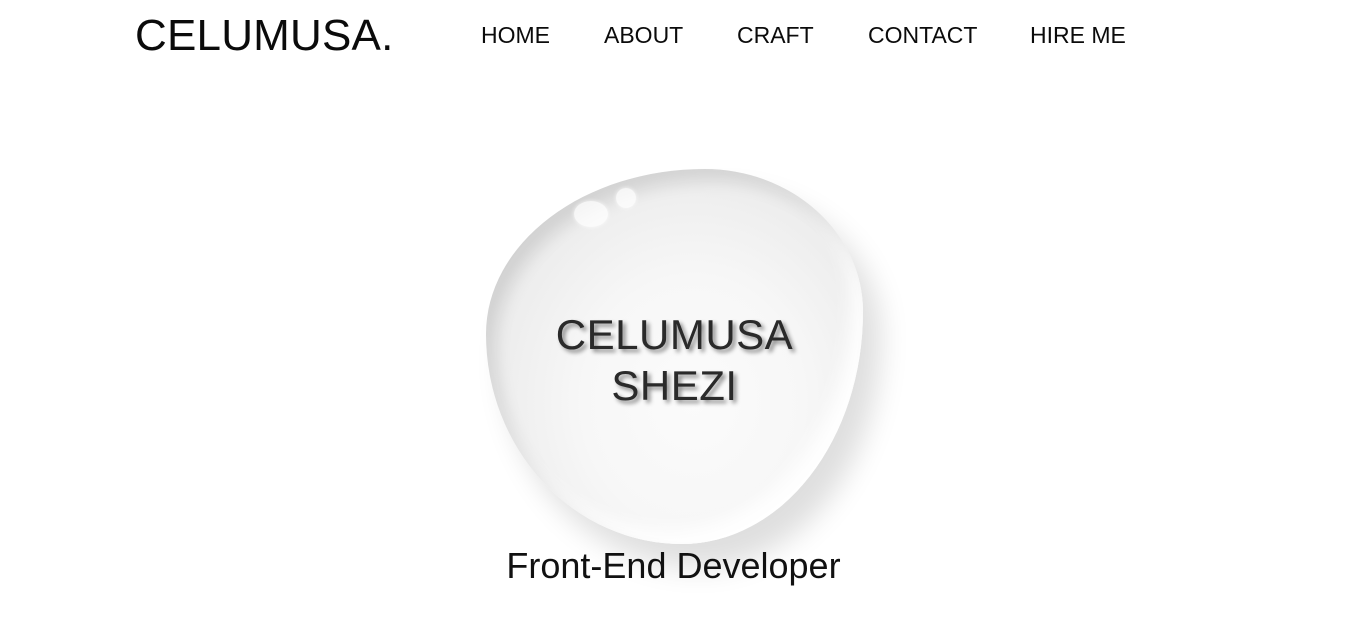  Describe the element at coordinates (673, 565) in the screenshot. I see `hero-role-title: Front-End Developer` at that location.